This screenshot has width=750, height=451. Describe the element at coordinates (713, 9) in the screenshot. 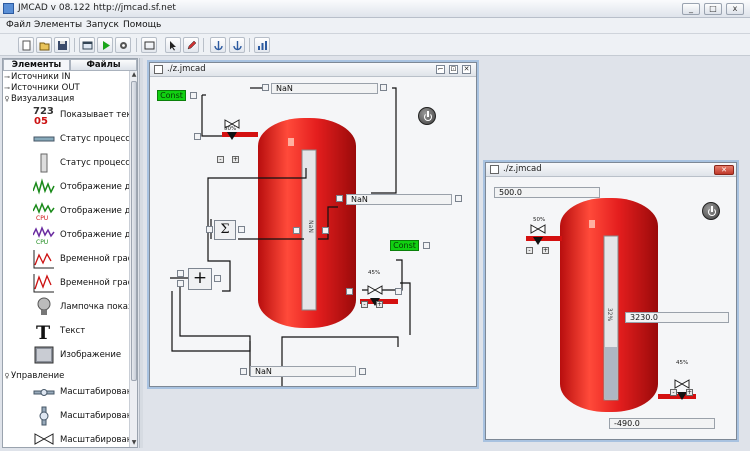

I see `maximize-button: □` at that location.